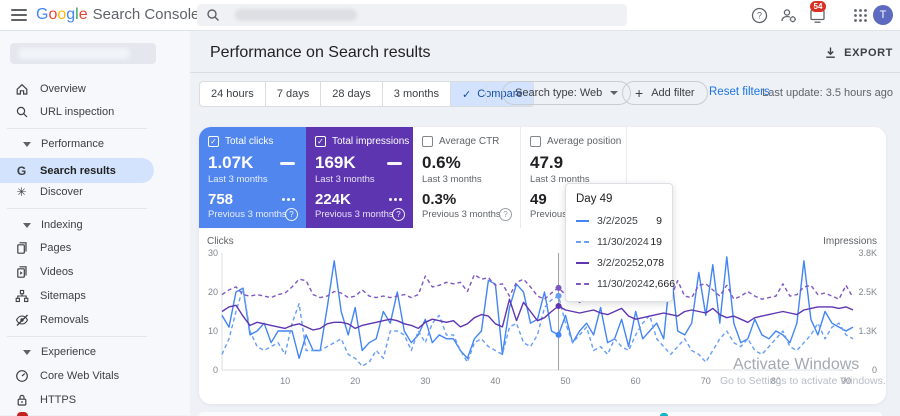 The image size is (900, 416). What do you see at coordinates (545, 72) in the screenshot?
I see `divider` at bounding box center [545, 72].